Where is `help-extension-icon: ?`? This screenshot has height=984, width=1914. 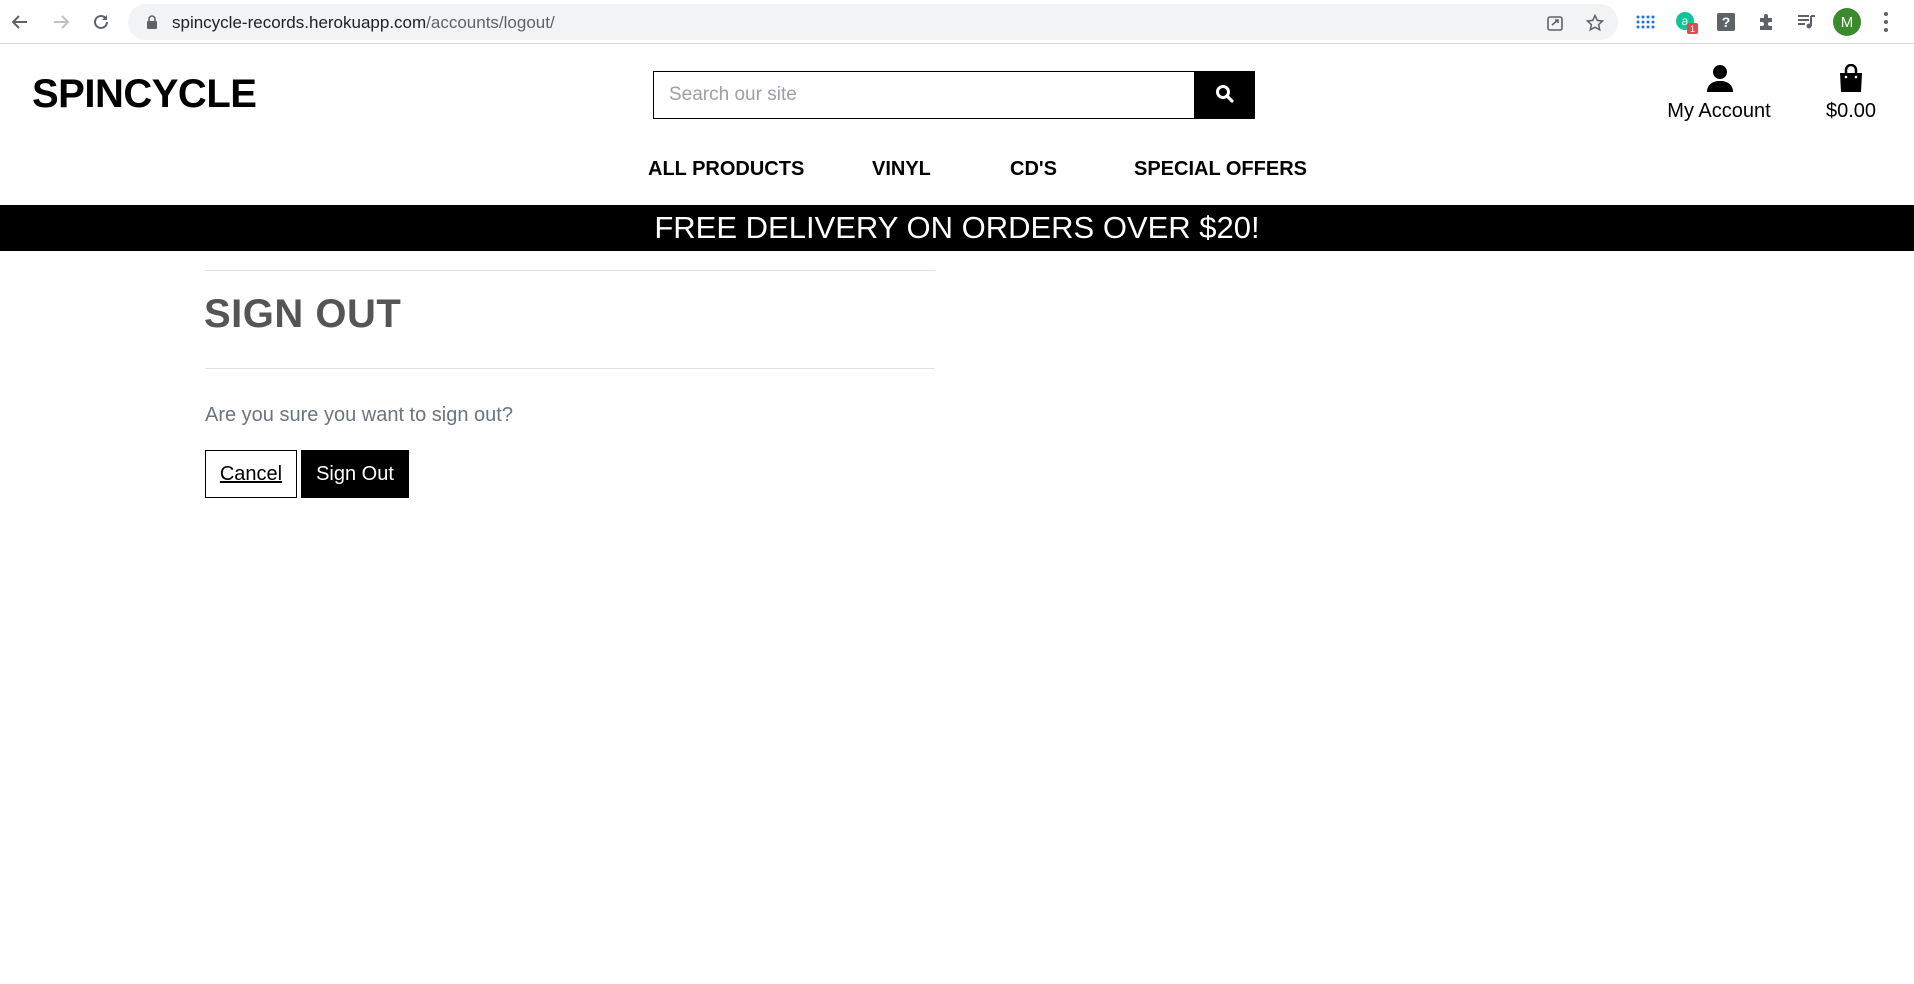
help-extension-icon: ? is located at coordinates (1726, 22).